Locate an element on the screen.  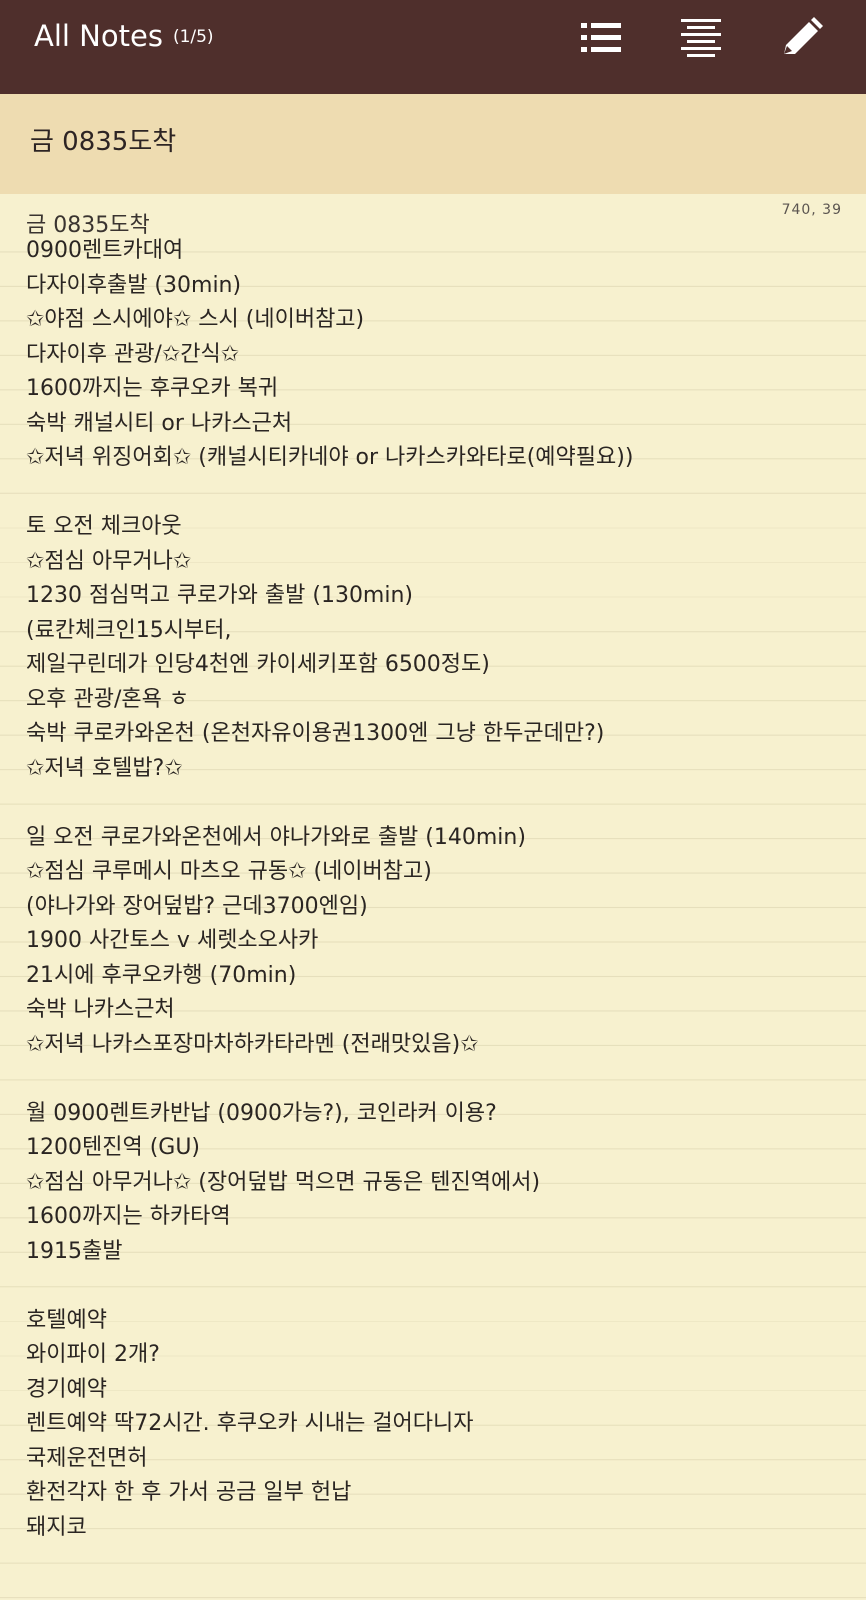
note-line: 돼지코 is located at coordinates (56, 1527).